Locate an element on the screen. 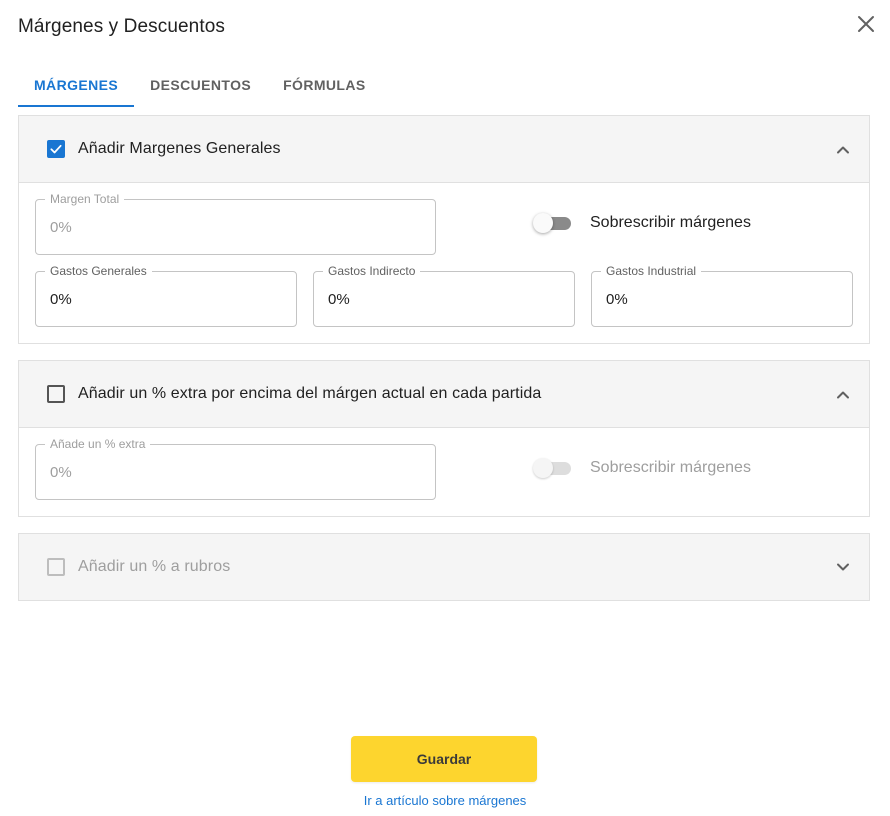  tab-margenes: MÁRGENES is located at coordinates (76, 84).